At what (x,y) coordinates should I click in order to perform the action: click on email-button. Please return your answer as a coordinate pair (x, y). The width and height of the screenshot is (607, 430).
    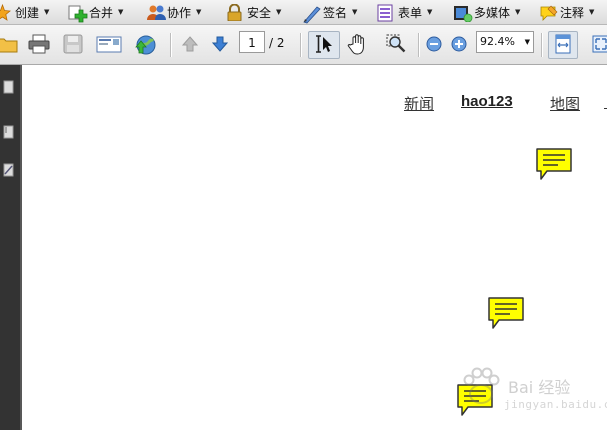
    Looking at the image, I should click on (109, 45).